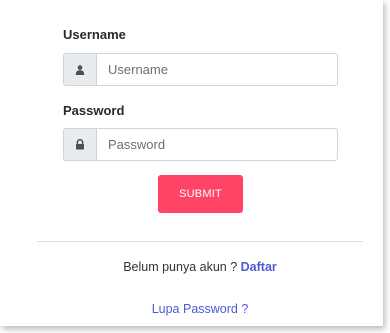 This screenshot has width=390, height=333. Describe the element at coordinates (94, 110) in the screenshot. I see `password-label: Password` at that location.